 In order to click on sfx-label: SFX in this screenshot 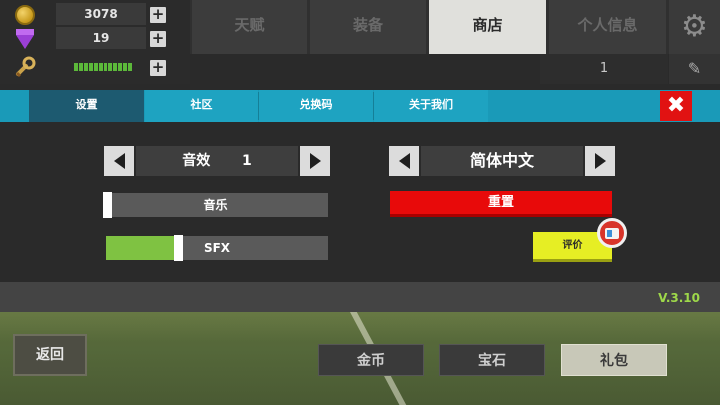, I will do `click(217, 248)`.